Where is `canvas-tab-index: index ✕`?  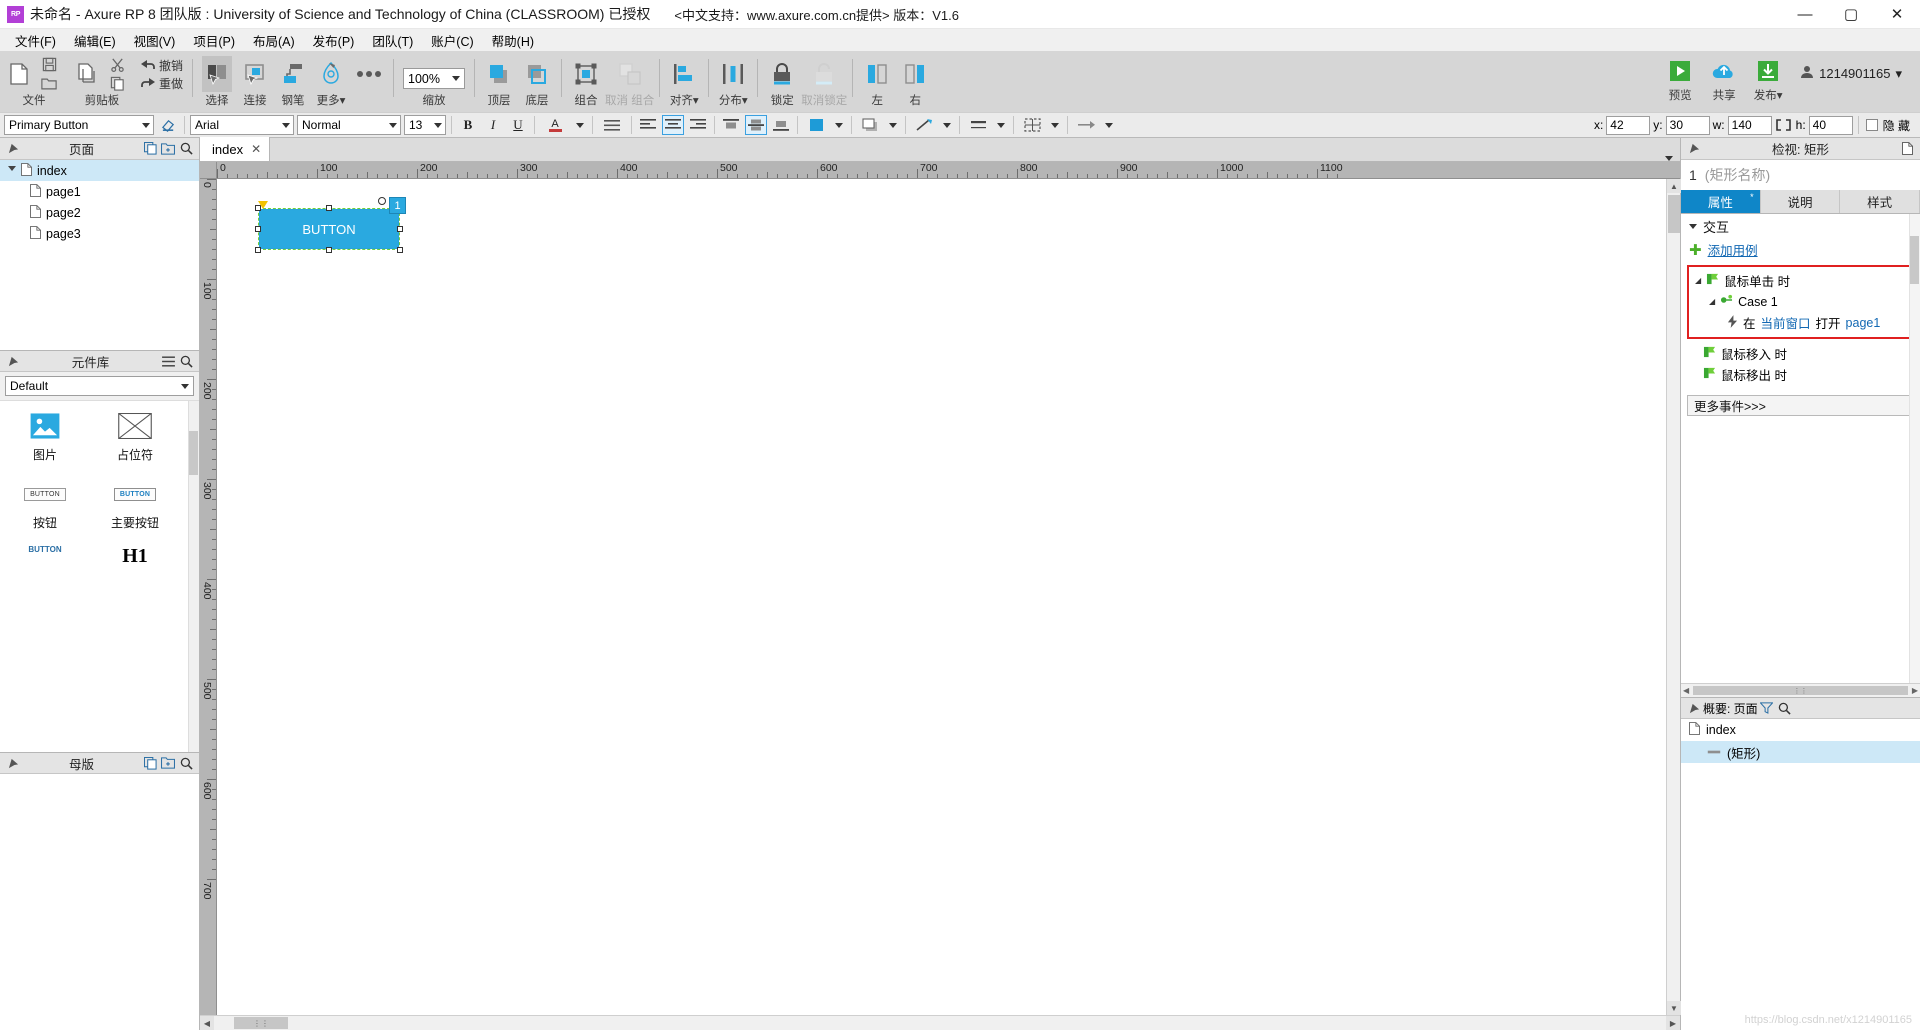 canvas-tab-index: index ✕ is located at coordinates (235, 149).